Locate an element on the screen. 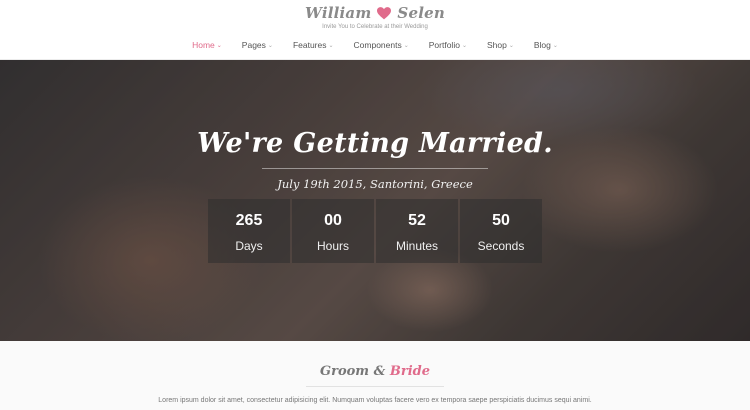 The height and width of the screenshot is (410, 750). countdown-label: Minutes is located at coordinates (417, 246).